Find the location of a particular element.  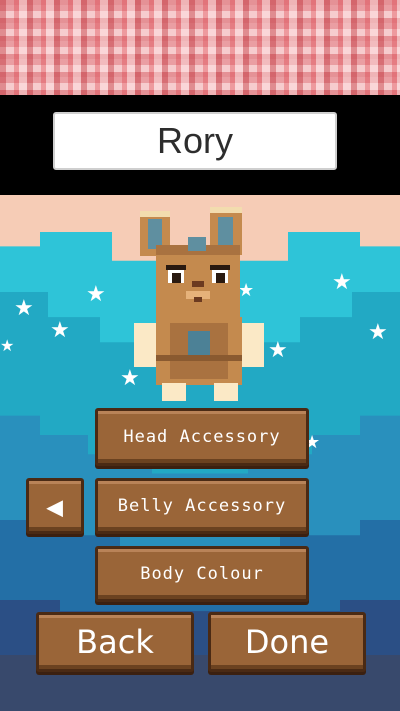

character-name: Rory is located at coordinates (194, 140).